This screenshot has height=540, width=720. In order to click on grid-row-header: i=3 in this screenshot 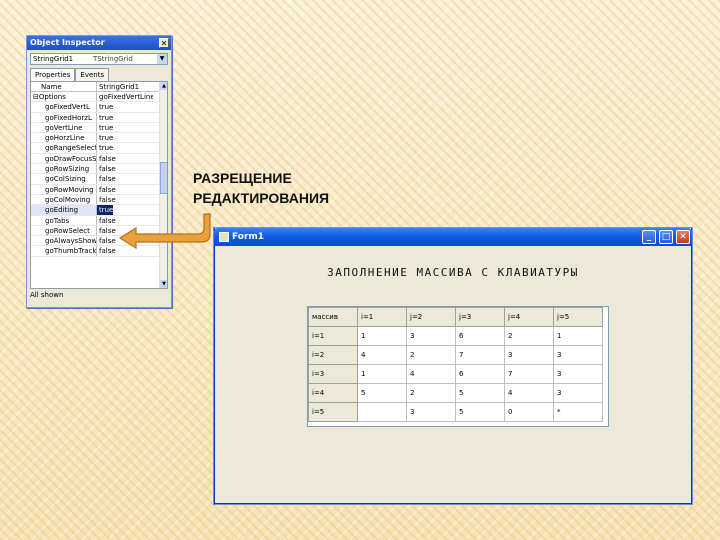, I will do `click(333, 374)`.